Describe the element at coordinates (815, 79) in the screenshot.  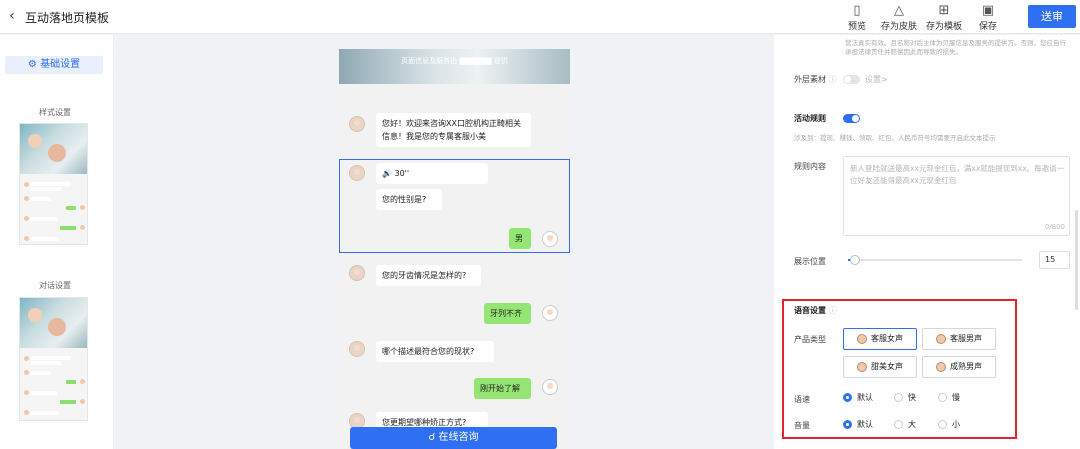
I see `outer-material-label: 外层素材 ⓘ` at that location.